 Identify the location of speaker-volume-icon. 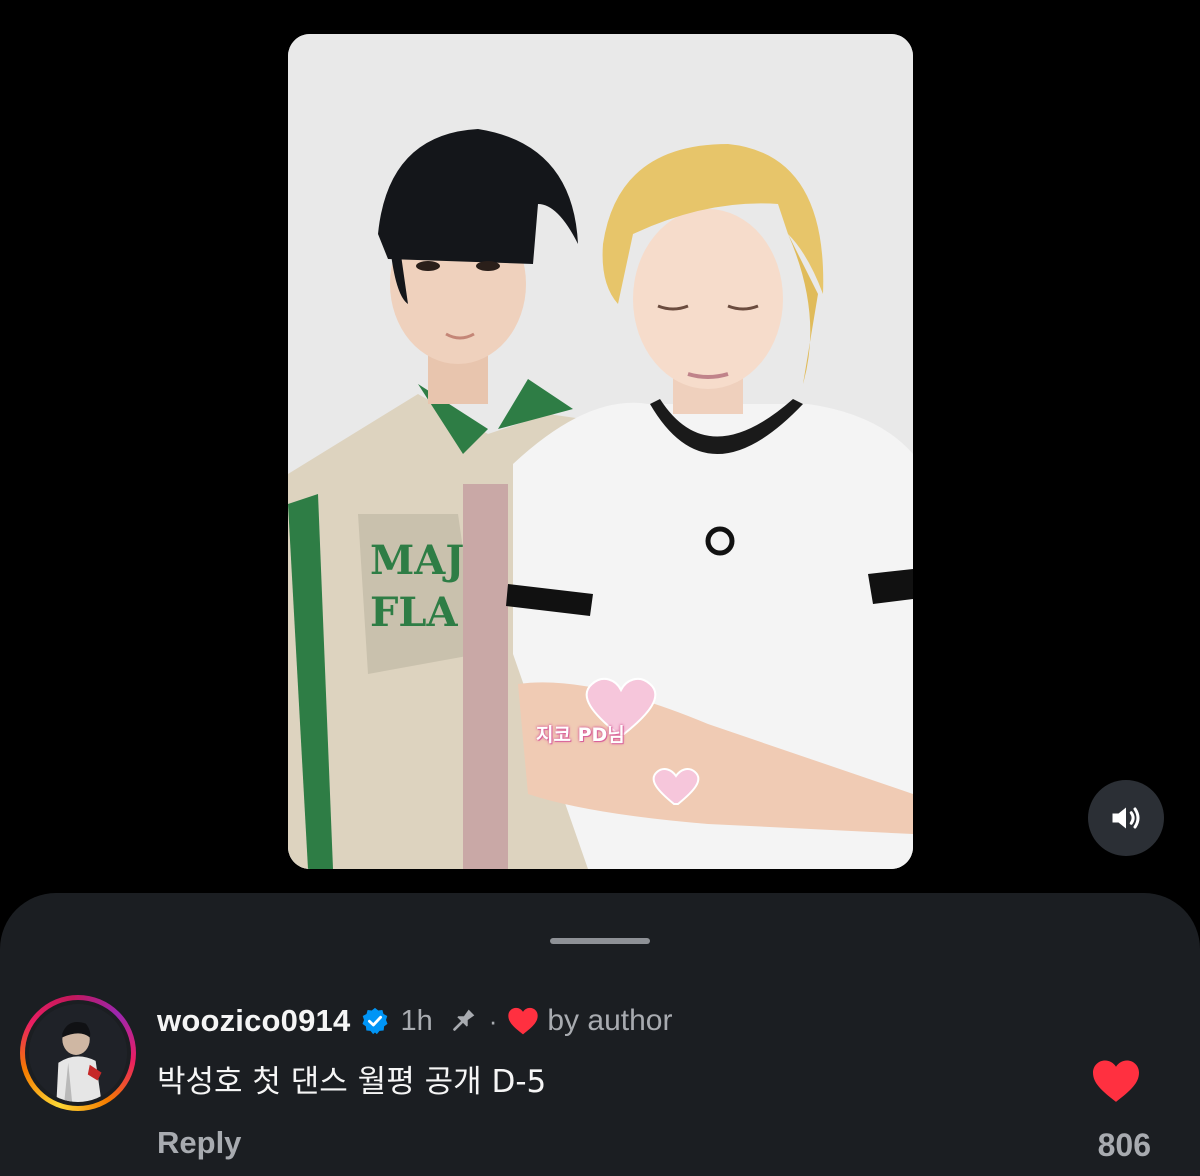
(1126, 818).